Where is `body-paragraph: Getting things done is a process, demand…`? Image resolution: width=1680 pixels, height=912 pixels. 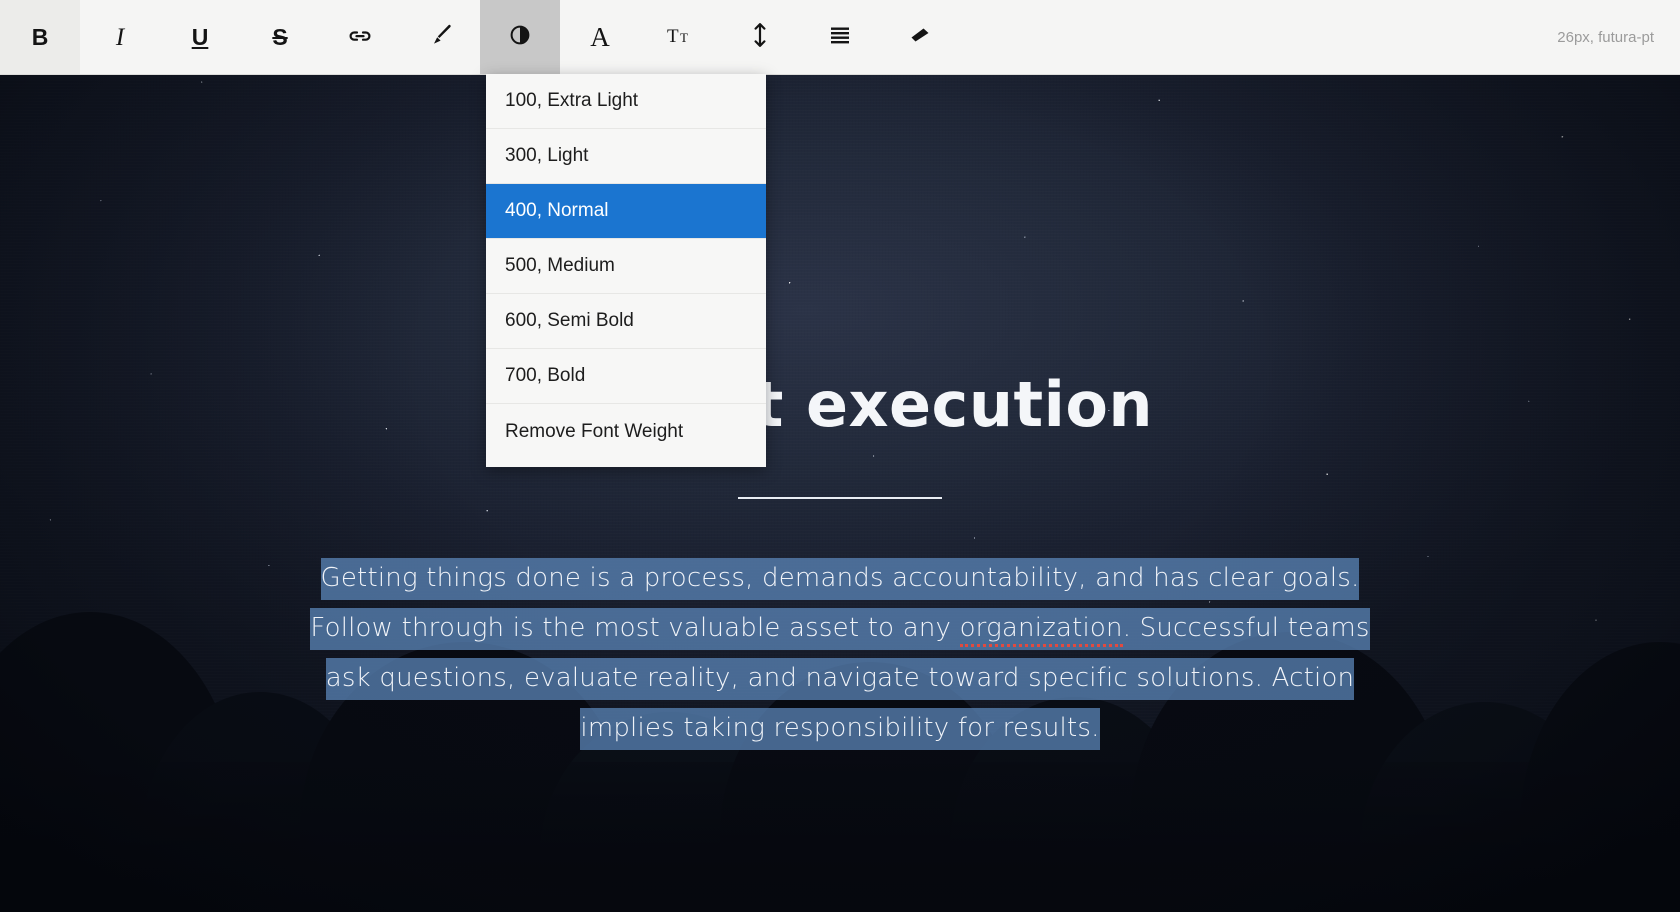 body-paragraph: Getting things done is a process, demand… is located at coordinates (840, 653).